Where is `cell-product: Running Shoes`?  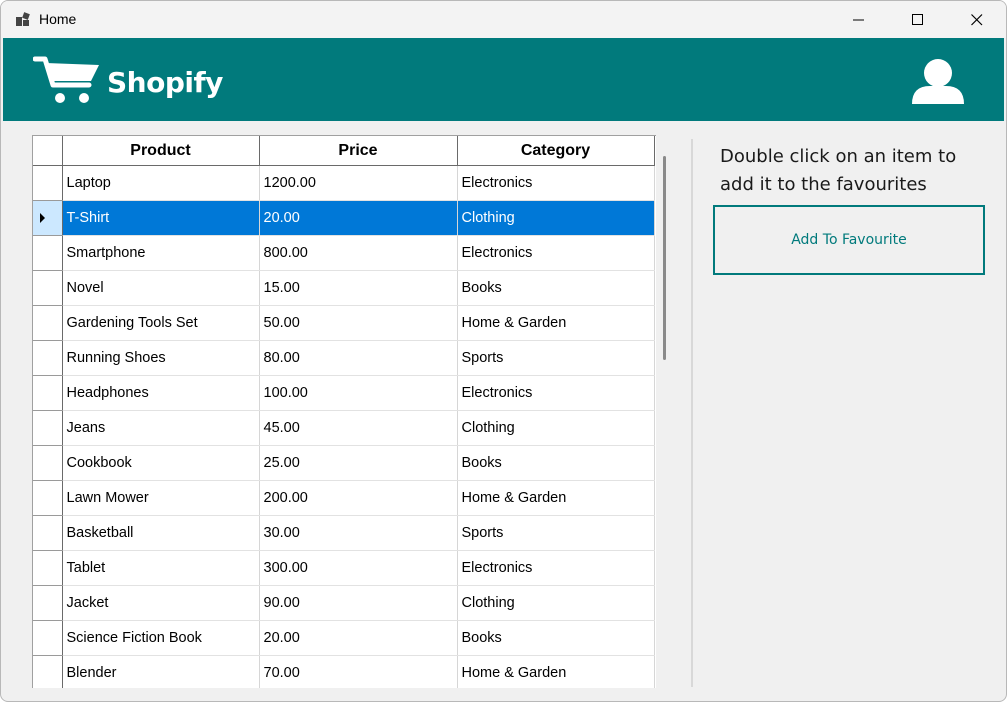 cell-product: Running Shoes is located at coordinates (161, 358).